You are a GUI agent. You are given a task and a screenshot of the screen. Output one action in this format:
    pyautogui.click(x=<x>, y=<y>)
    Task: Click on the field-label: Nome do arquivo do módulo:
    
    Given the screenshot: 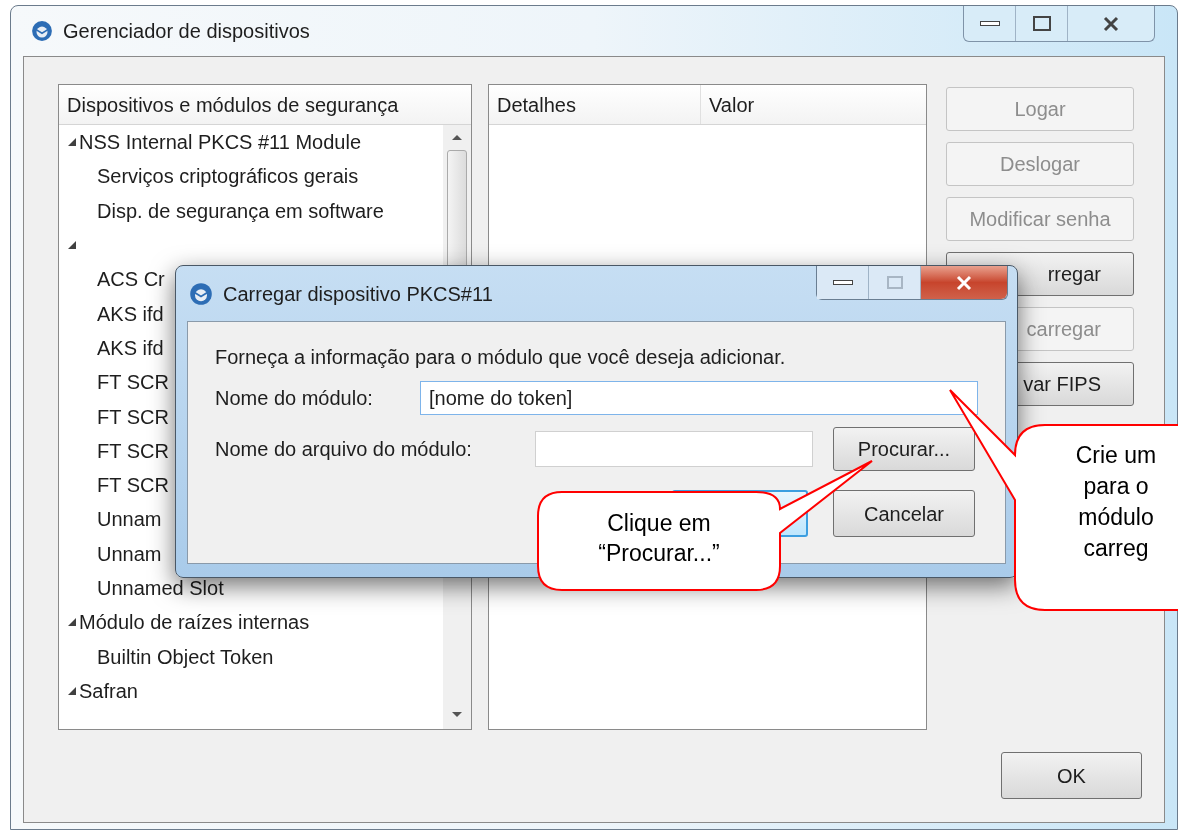 What is the action you would take?
    pyautogui.click(x=344, y=449)
    